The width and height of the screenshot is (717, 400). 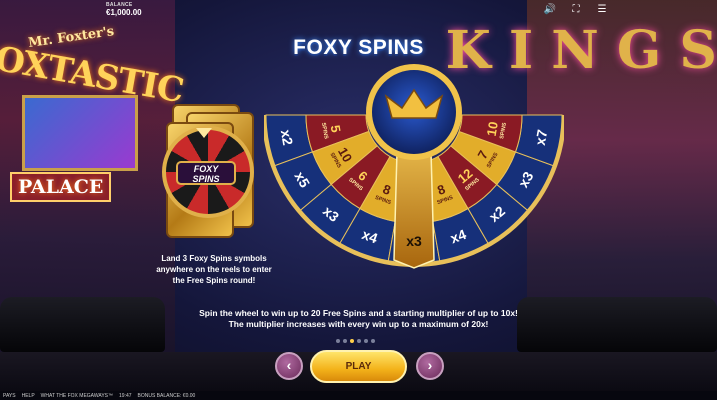 What do you see at coordinates (28, 396) in the screenshot?
I see `help-link: HELP` at bounding box center [28, 396].